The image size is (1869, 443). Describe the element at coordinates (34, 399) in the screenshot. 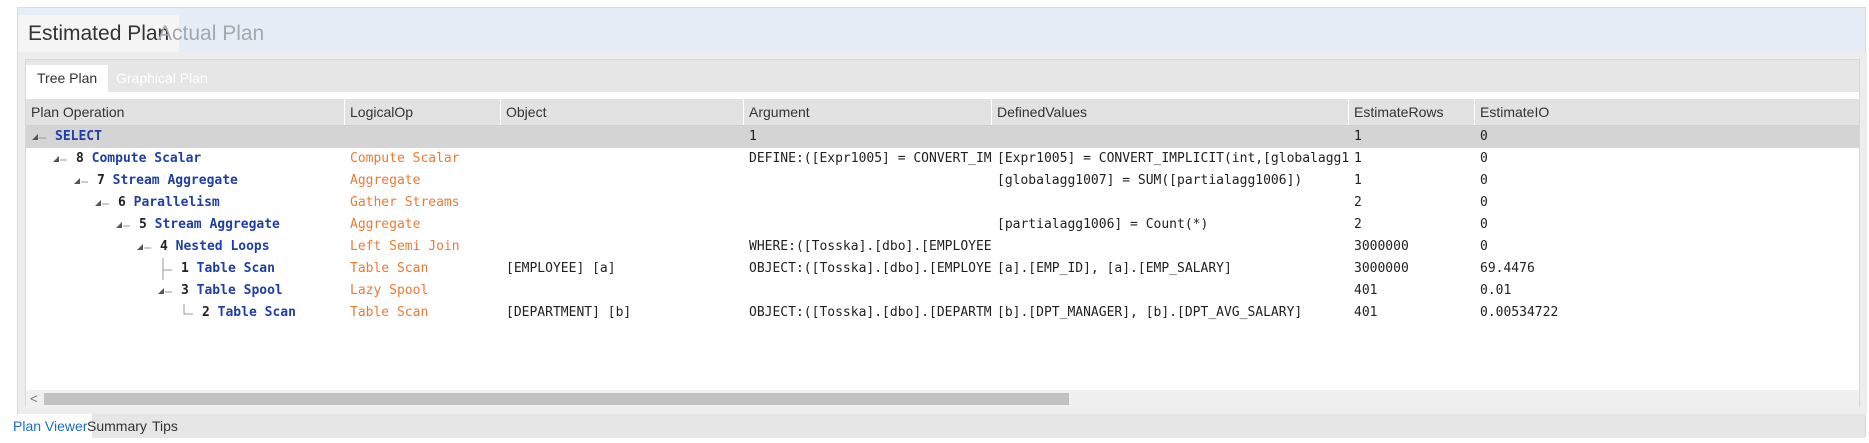

I see `scroll-left-arrow-icon: <` at that location.